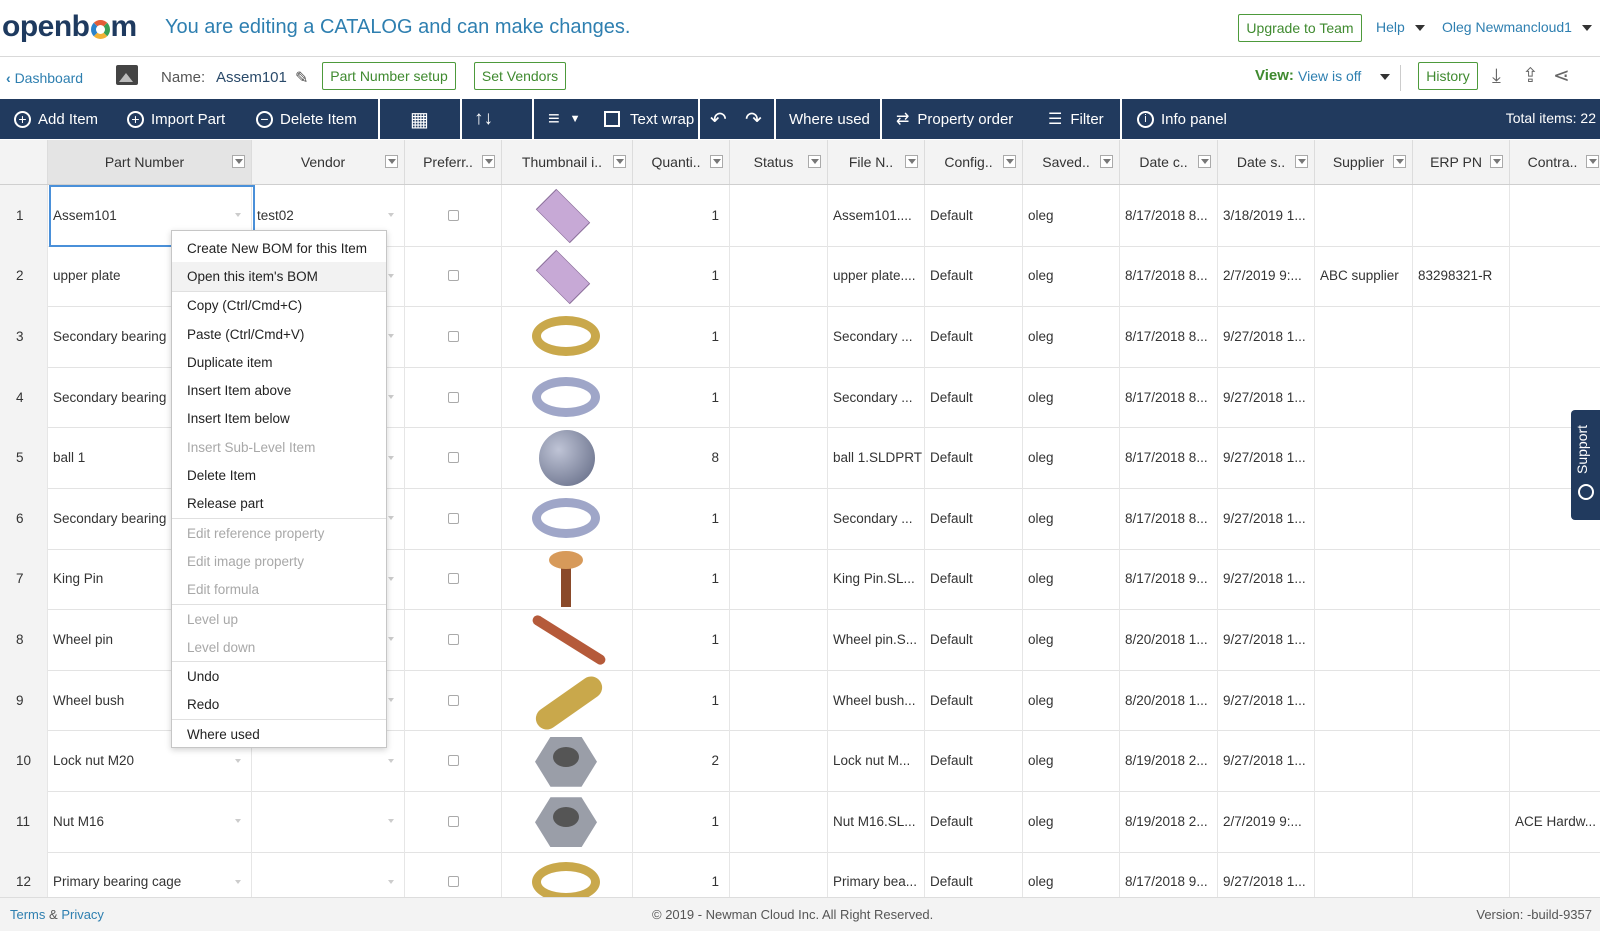 The height and width of the screenshot is (931, 1600). What do you see at coordinates (974, 162) in the screenshot?
I see `column-header: Config..` at bounding box center [974, 162].